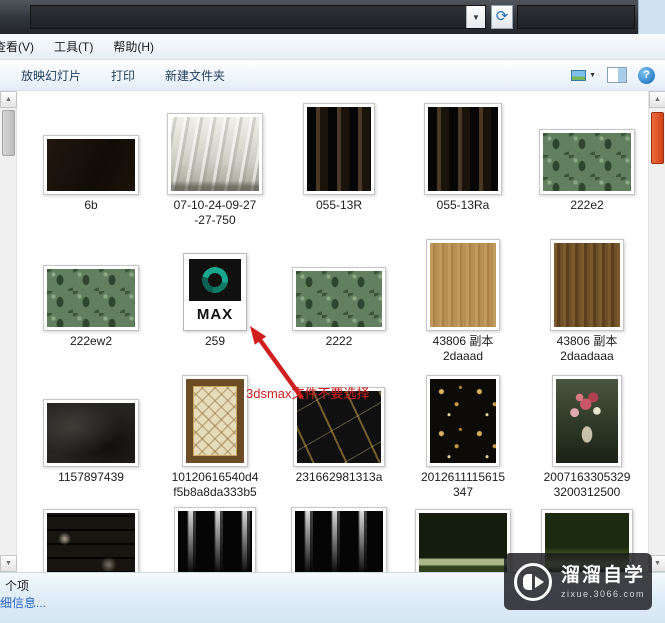 This screenshot has width=665, height=623. What do you see at coordinates (22, 46) in the screenshot?
I see `menu-view: 查看(V)` at bounding box center [22, 46].